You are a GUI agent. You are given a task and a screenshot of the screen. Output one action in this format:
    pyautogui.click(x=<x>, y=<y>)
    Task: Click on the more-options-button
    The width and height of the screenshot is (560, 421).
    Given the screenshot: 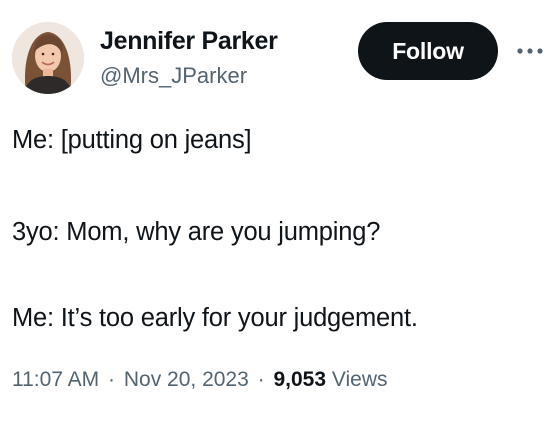 What is the action you would take?
    pyautogui.click(x=530, y=51)
    